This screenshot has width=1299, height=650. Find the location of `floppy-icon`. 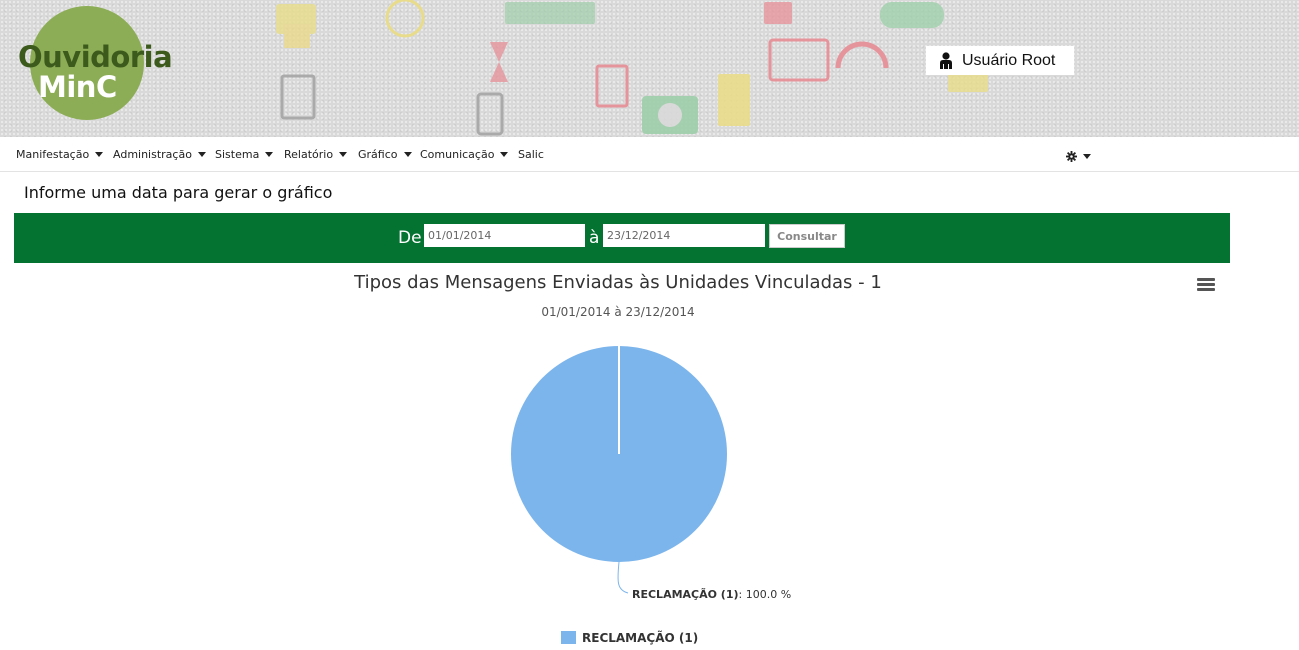

floppy-icon is located at coordinates (778, 13).